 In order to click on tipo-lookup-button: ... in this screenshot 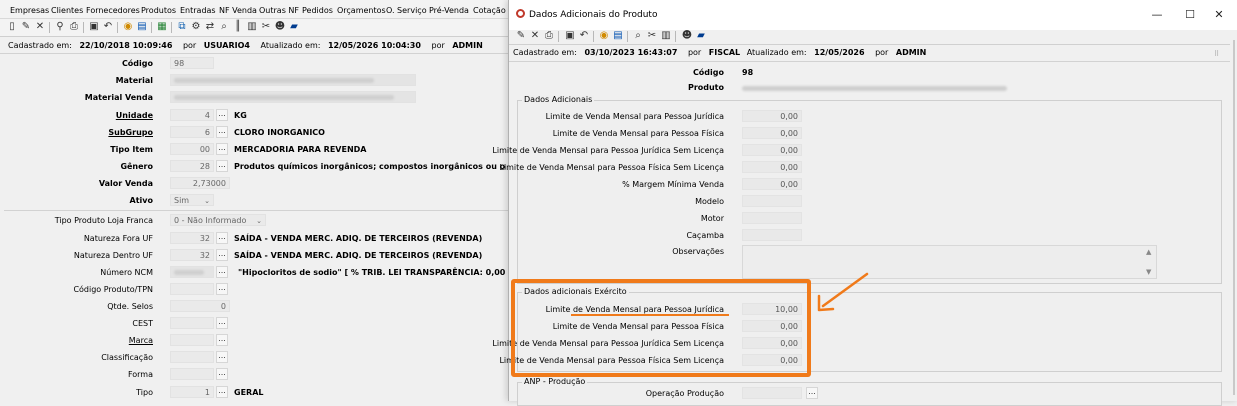, I will do `click(222, 392)`.